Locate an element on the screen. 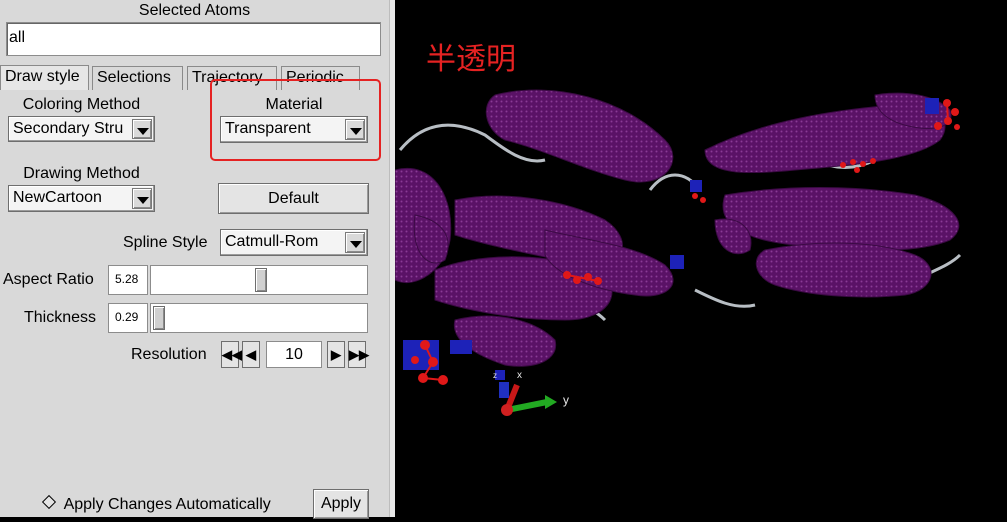 This screenshot has width=1007, height=522. drawing-method-select: NewCartoon is located at coordinates (81, 198).